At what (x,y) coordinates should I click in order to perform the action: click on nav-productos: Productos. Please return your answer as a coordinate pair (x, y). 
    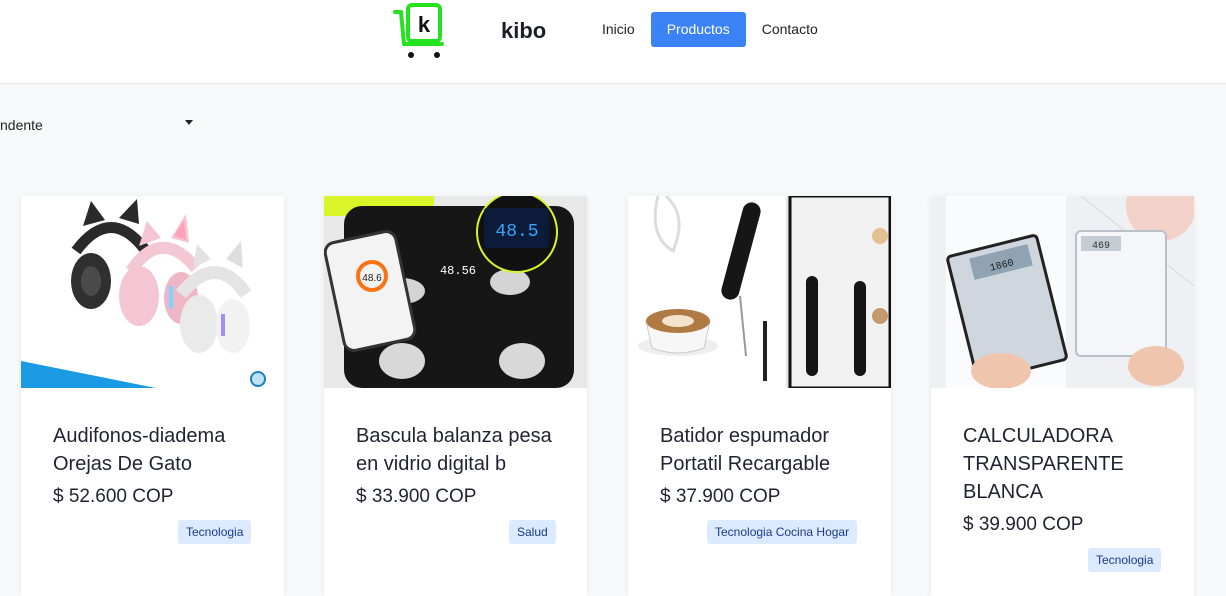
    Looking at the image, I should click on (698, 29).